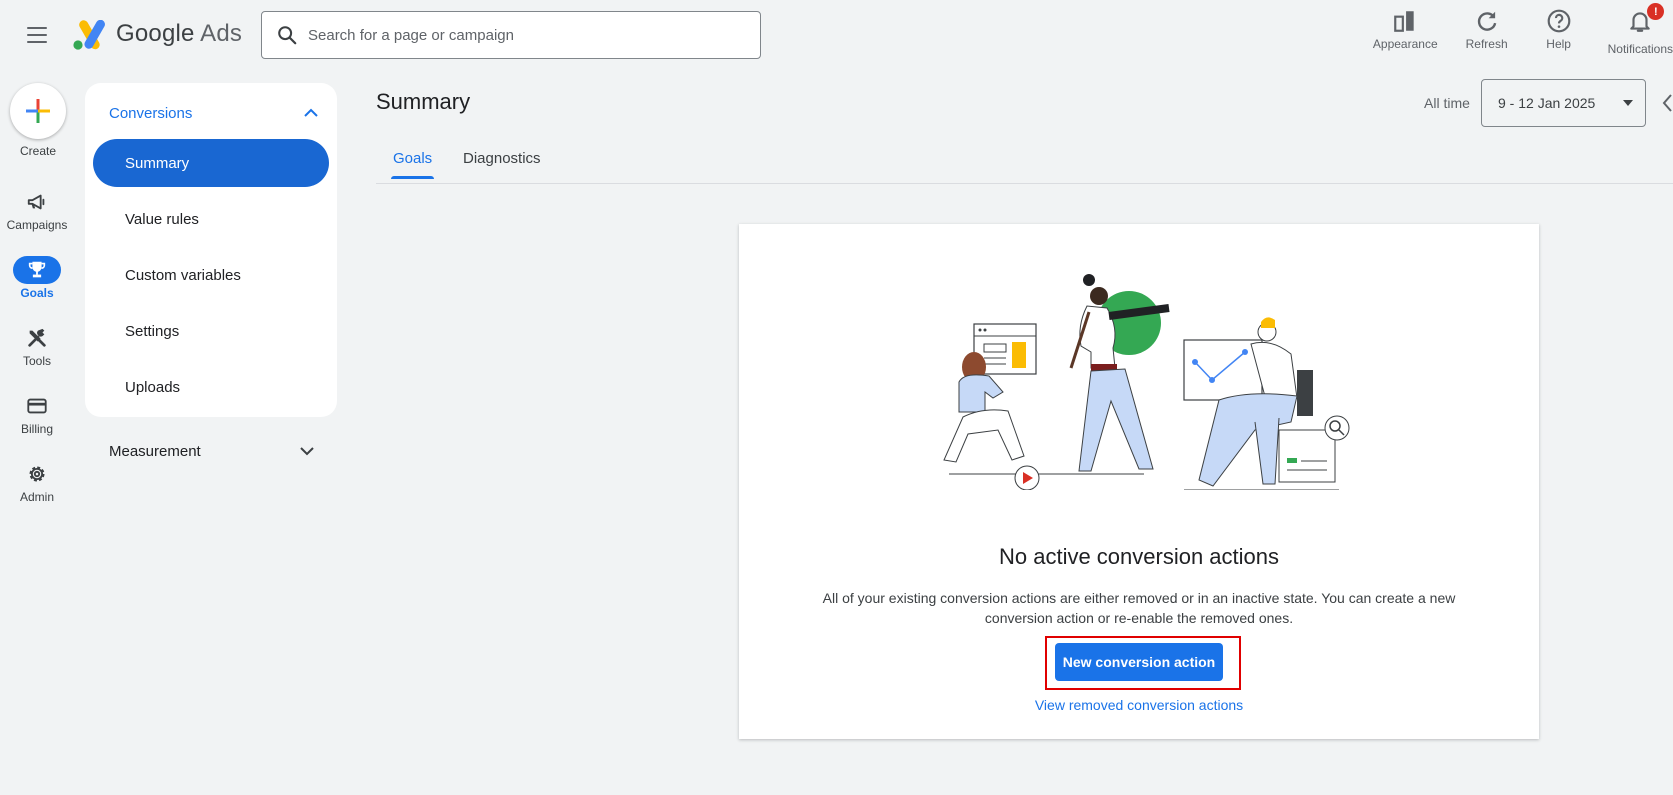 The height and width of the screenshot is (795, 1673). I want to click on nav-item-custom-variables: Custom variables, so click(211, 275).